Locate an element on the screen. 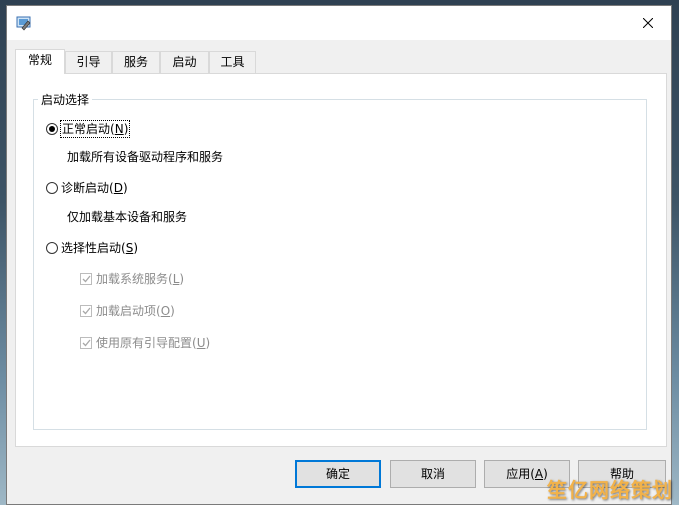 This screenshot has width=679, height=505. tab-general: 常规 is located at coordinates (40, 61).